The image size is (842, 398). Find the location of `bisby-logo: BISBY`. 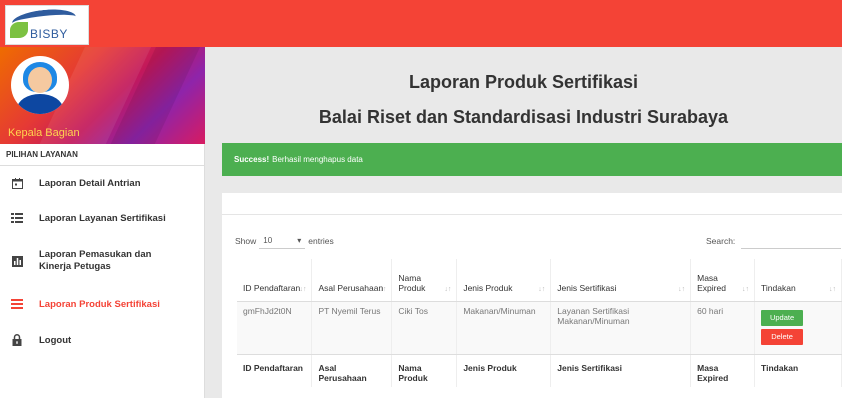

bisby-logo: BISBY is located at coordinates (47, 25).